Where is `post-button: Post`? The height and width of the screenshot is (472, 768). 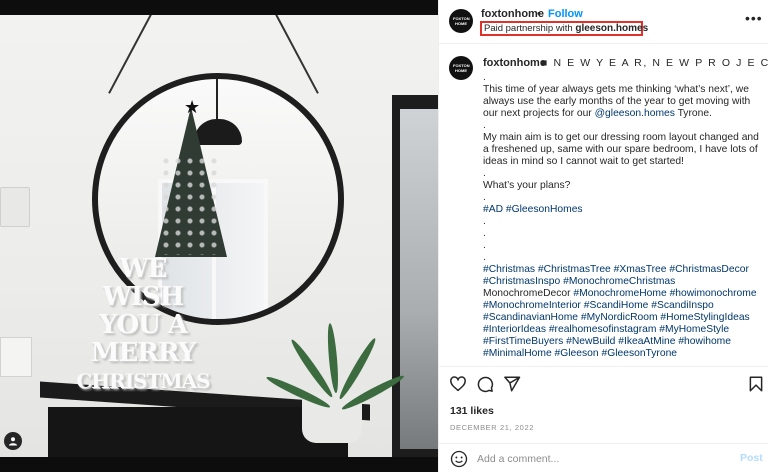 post-button: Post is located at coordinates (751, 458).